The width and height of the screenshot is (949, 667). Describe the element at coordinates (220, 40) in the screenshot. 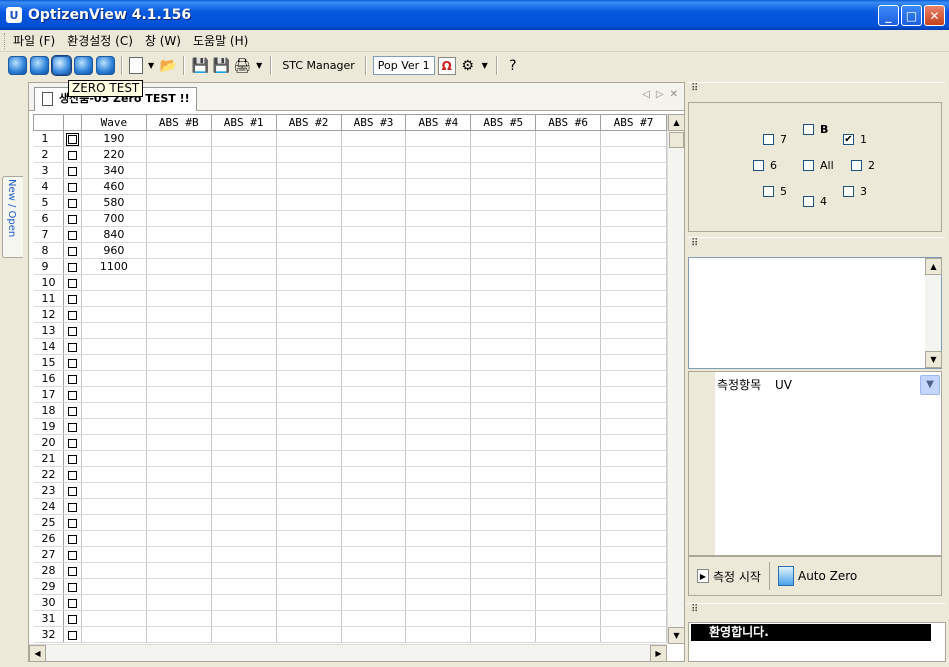

I see `menu-help: 도움말 (H)` at that location.